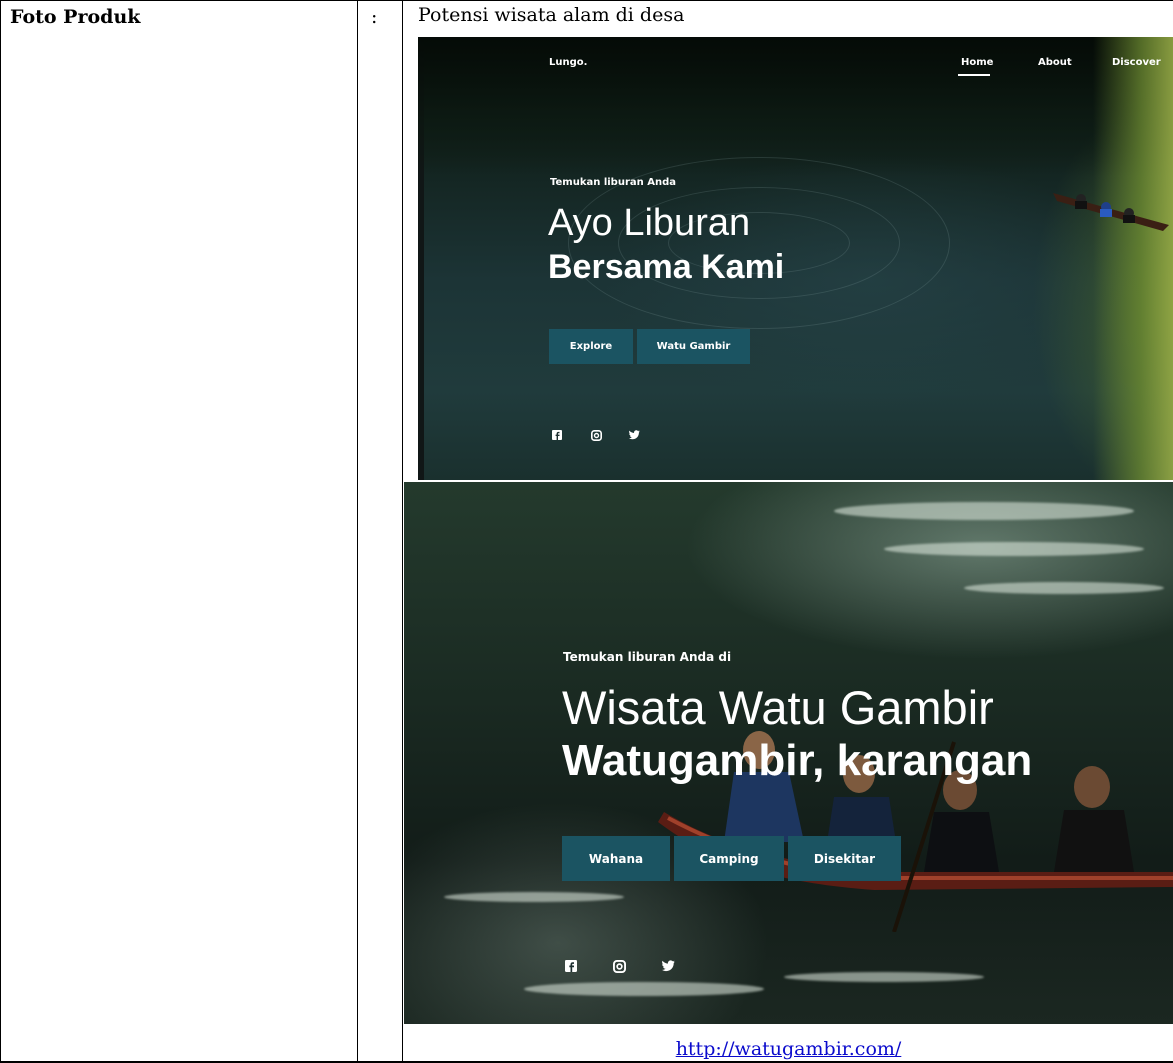 The width and height of the screenshot is (1173, 1063). What do you see at coordinates (1136, 62) in the screenshot?
I see `nav-discover: Discover` at bounding box center [1136, 62].